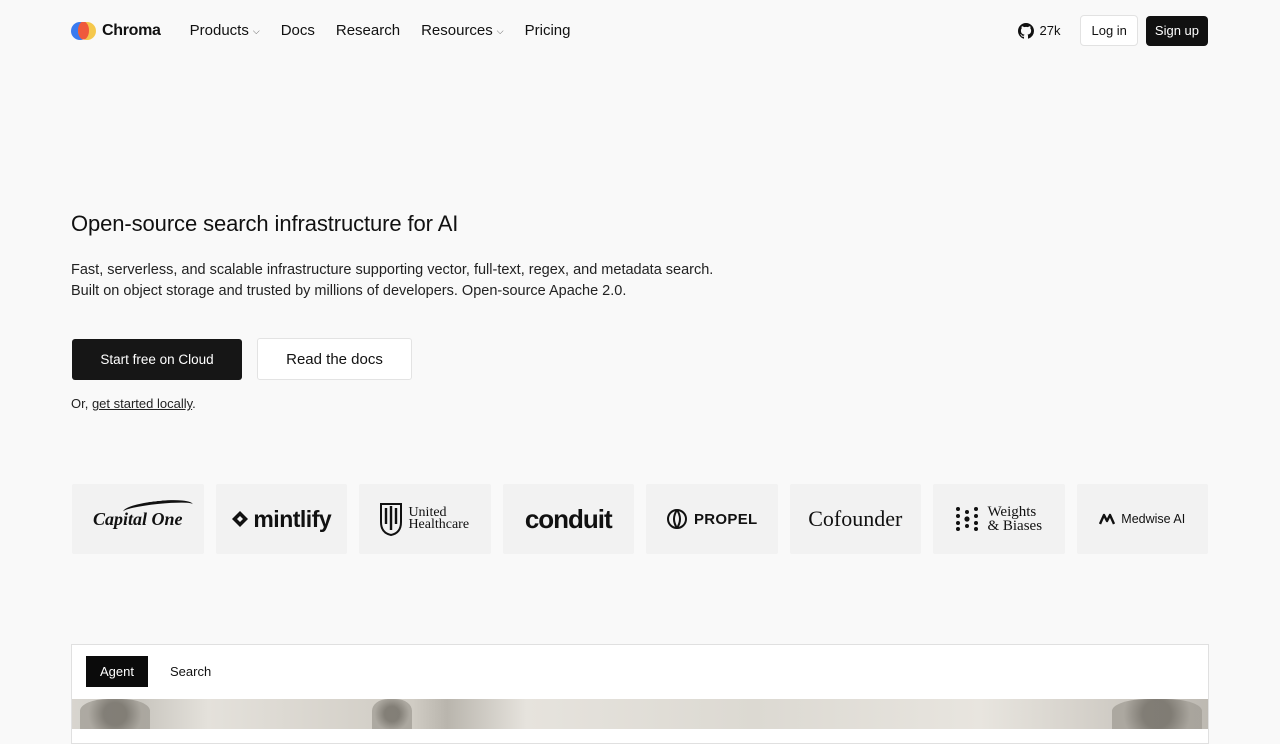  I want to click on logo-text: mintlify, so click(292, 518).